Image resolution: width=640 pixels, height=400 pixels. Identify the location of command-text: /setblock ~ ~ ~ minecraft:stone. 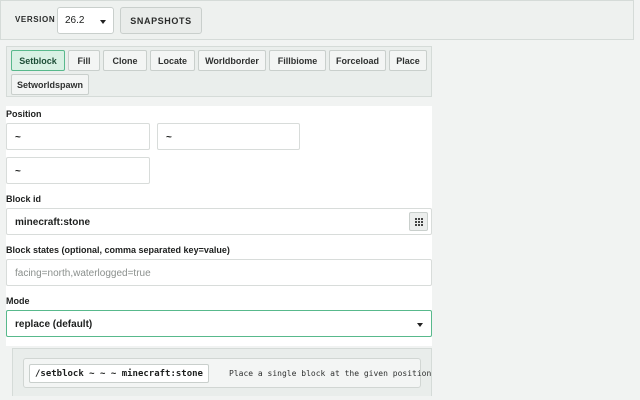
(119, 373).